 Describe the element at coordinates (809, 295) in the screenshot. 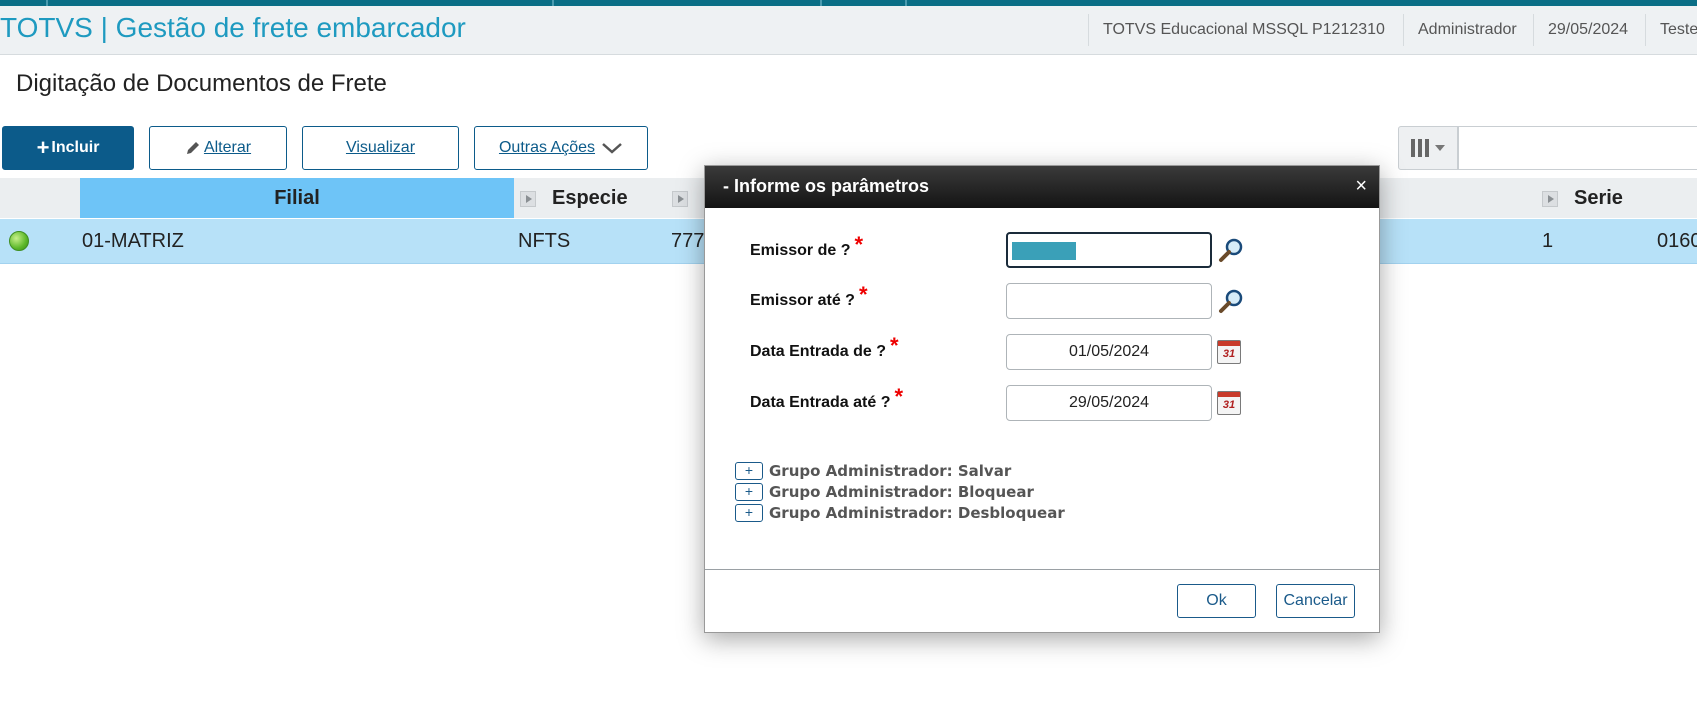

I see `emissor-ate-label: Emissor até ? *` at that location.